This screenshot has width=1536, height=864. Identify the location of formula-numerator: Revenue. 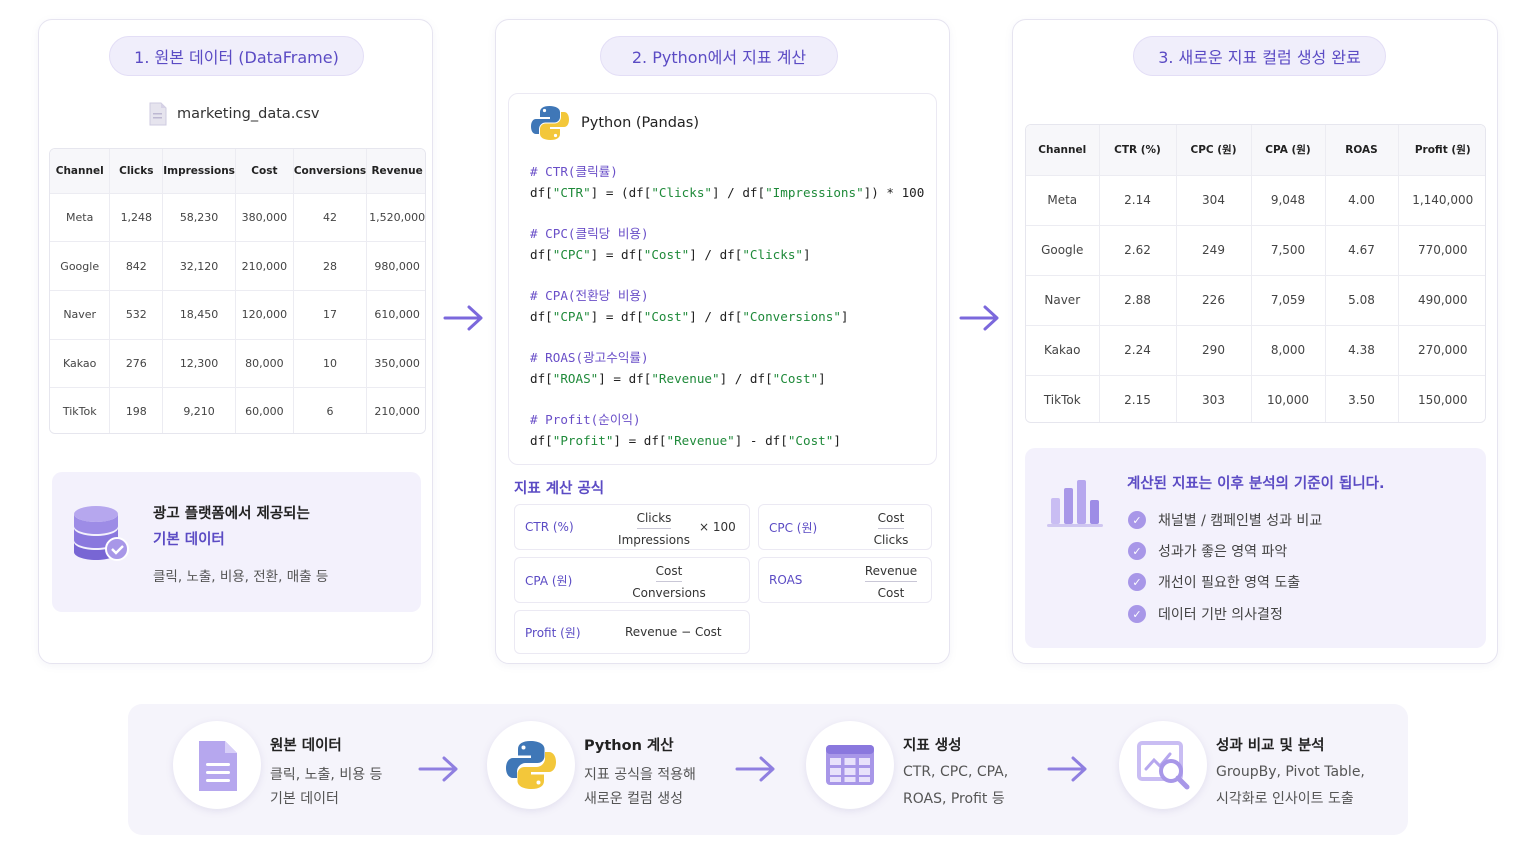
(891, 573).